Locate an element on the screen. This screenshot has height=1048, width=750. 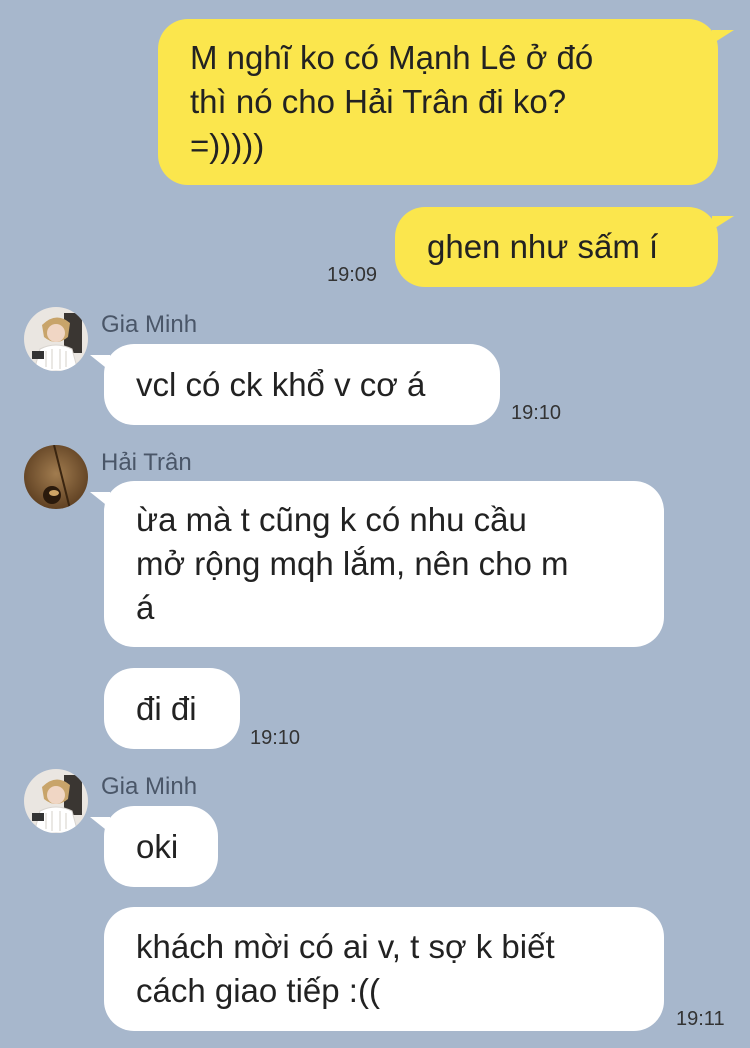
message-text: oki is located at coordinates (157, 846).